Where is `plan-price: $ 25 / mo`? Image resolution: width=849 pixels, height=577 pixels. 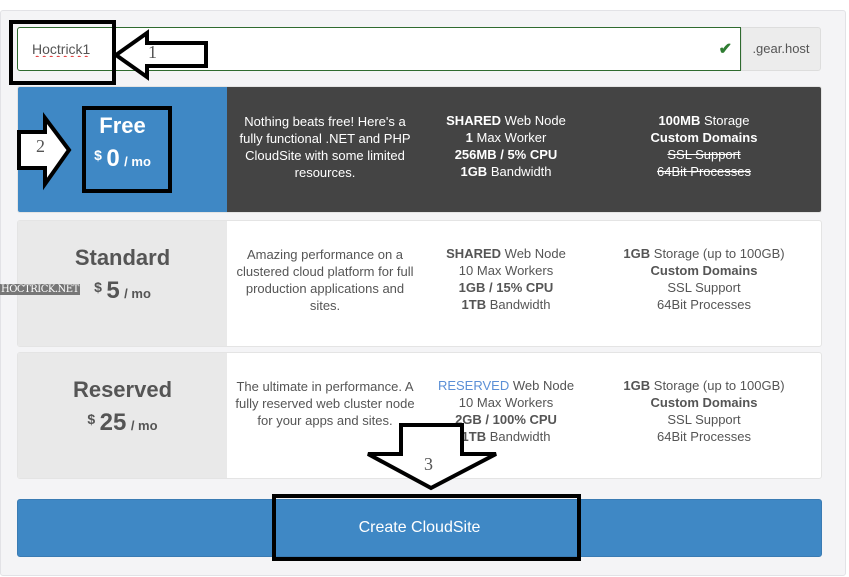
plan-price: $ 25 / mo is located at coordinates (122, 422).